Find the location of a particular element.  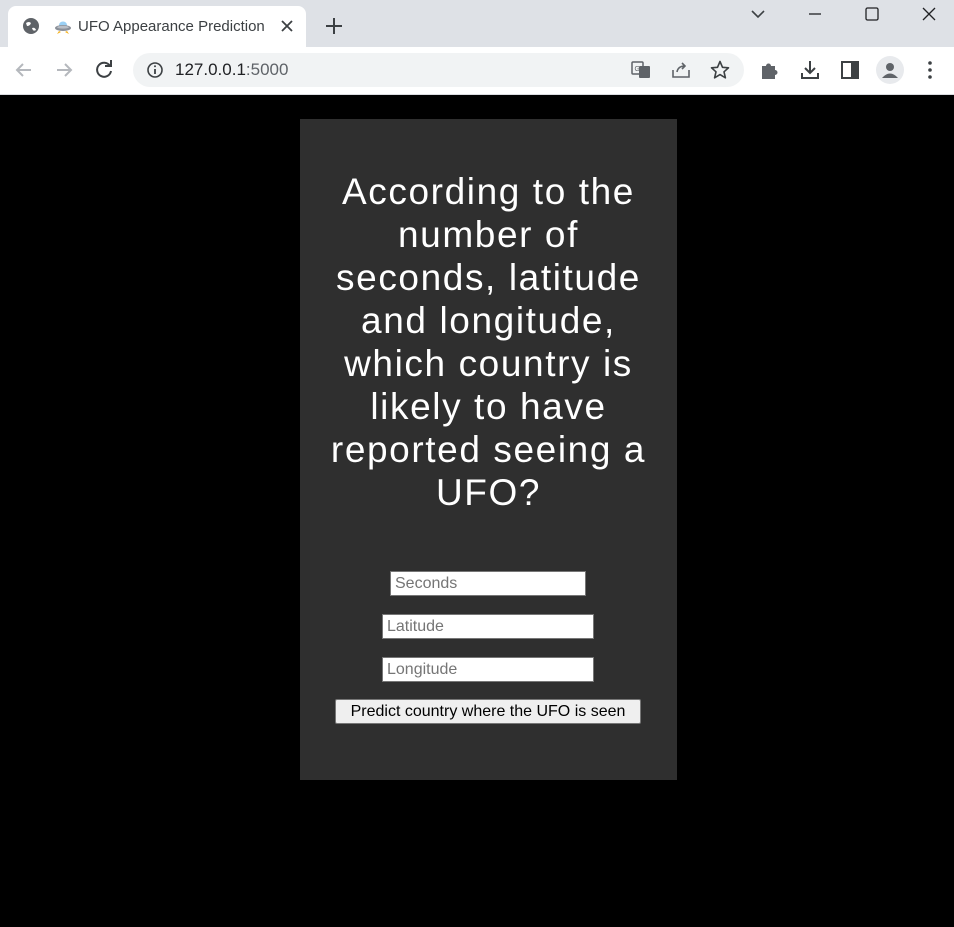

ufo-icon is located at coordinates (63, 27).